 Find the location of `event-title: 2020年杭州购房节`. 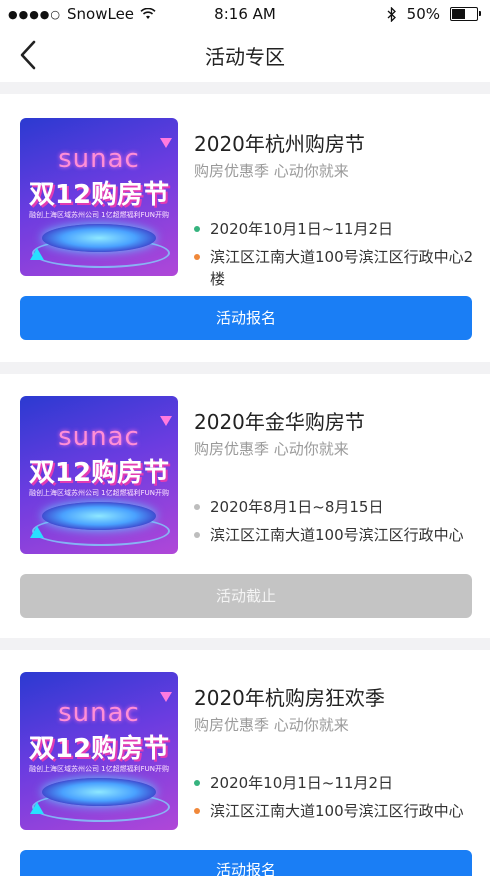

event-title: 2020年杭州购房节 is located at coordinates (279, 144).